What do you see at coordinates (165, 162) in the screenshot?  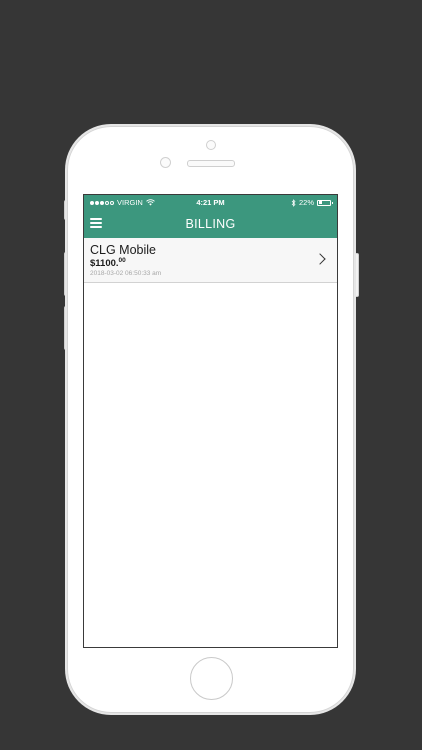 I see `proximity-sensor` at bounding box center [165, 162].